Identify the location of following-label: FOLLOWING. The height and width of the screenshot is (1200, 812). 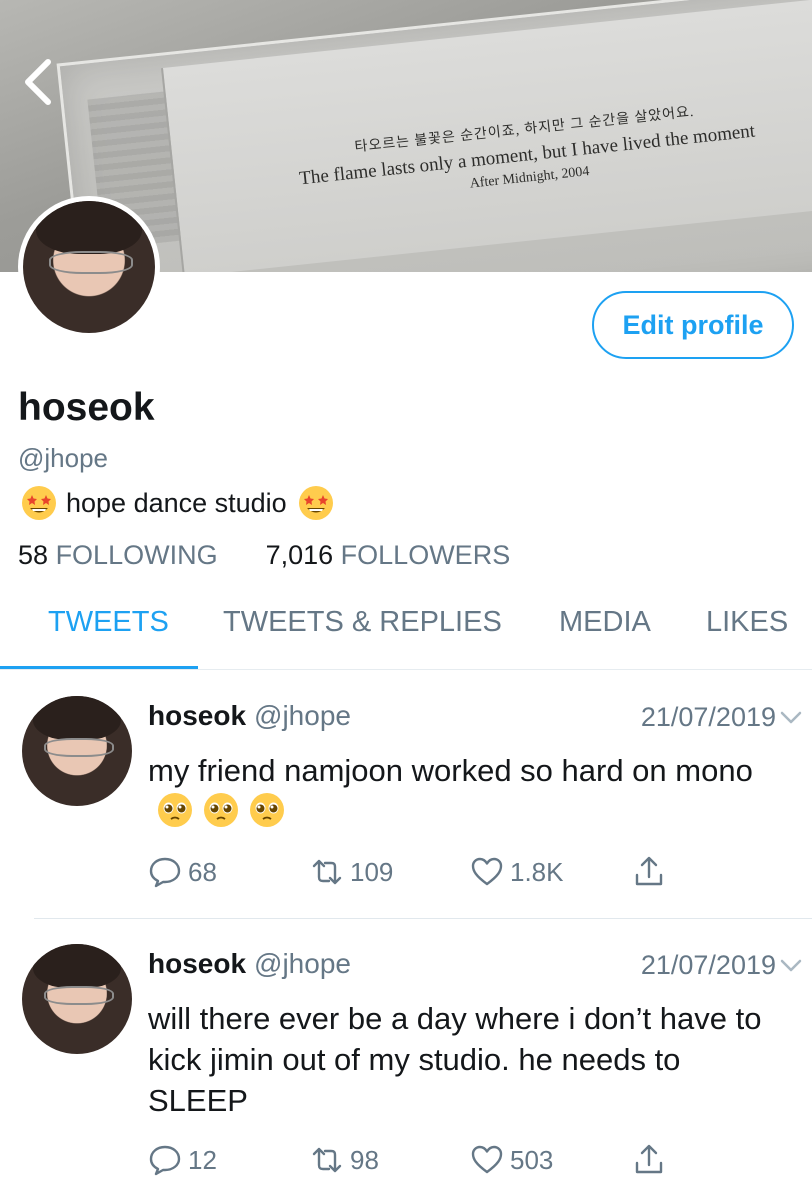
(136, 555).